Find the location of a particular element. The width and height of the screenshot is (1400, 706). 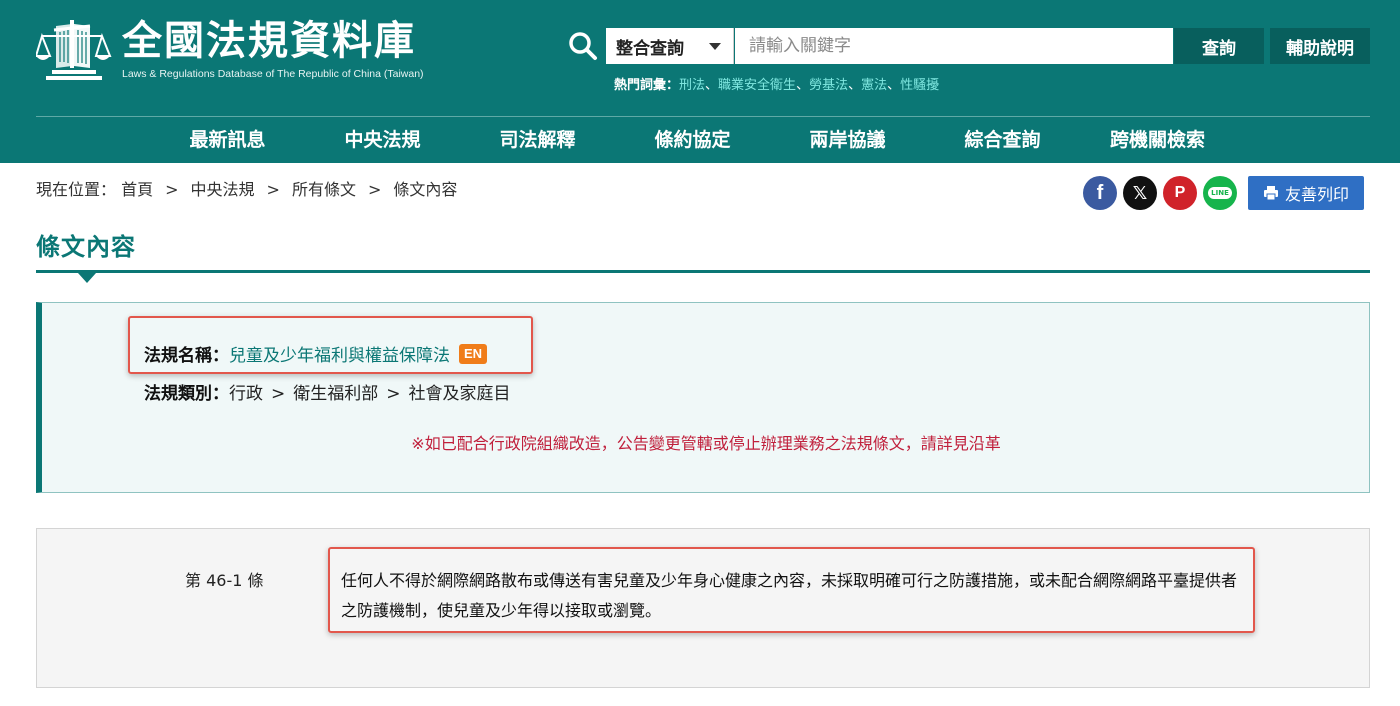

hot-term-link: 勞基法 is located at coordinates (828, 85).